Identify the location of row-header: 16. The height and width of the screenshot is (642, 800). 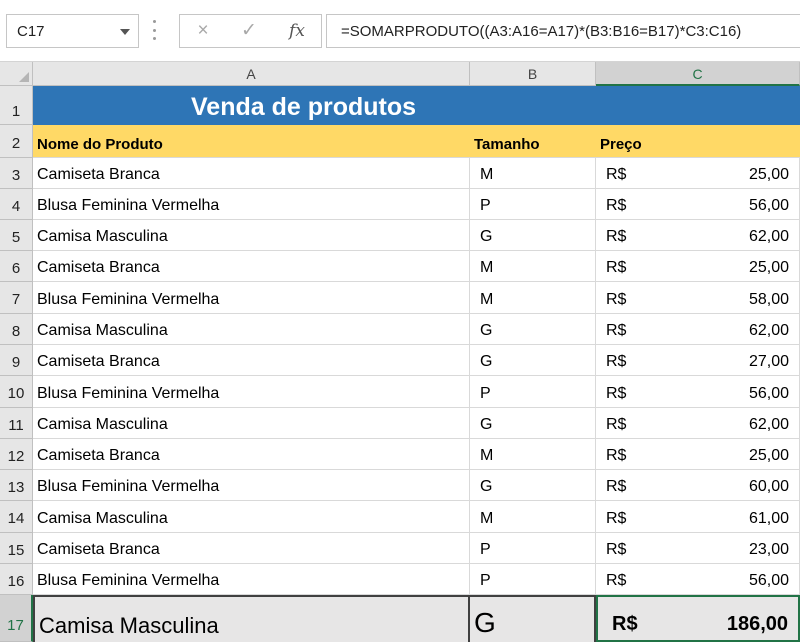
(16, 579).